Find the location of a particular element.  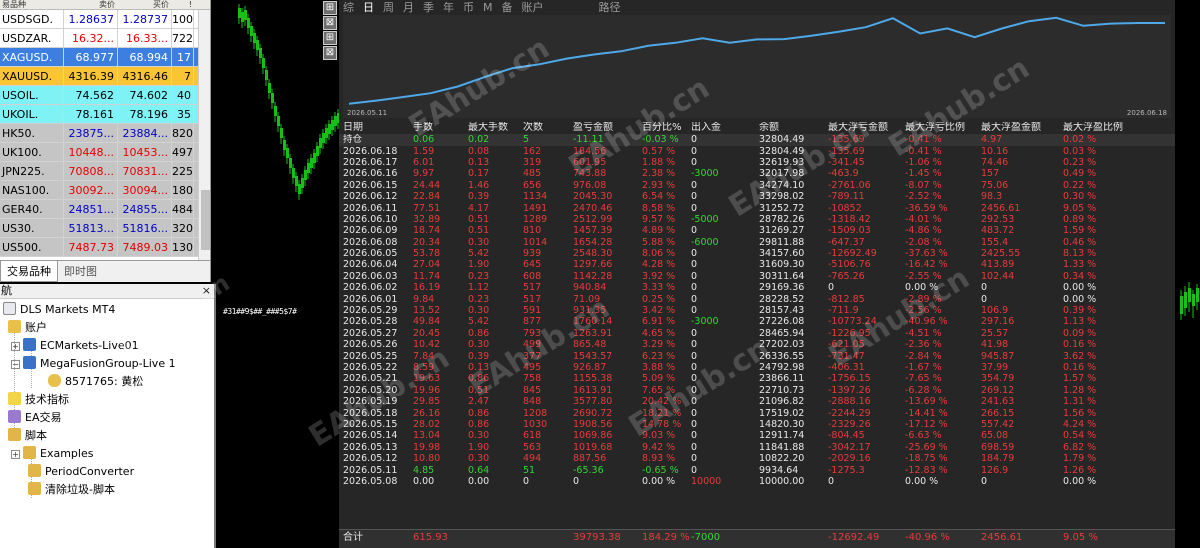

table-cell: 0.86 is located at coordinates (479, 413).